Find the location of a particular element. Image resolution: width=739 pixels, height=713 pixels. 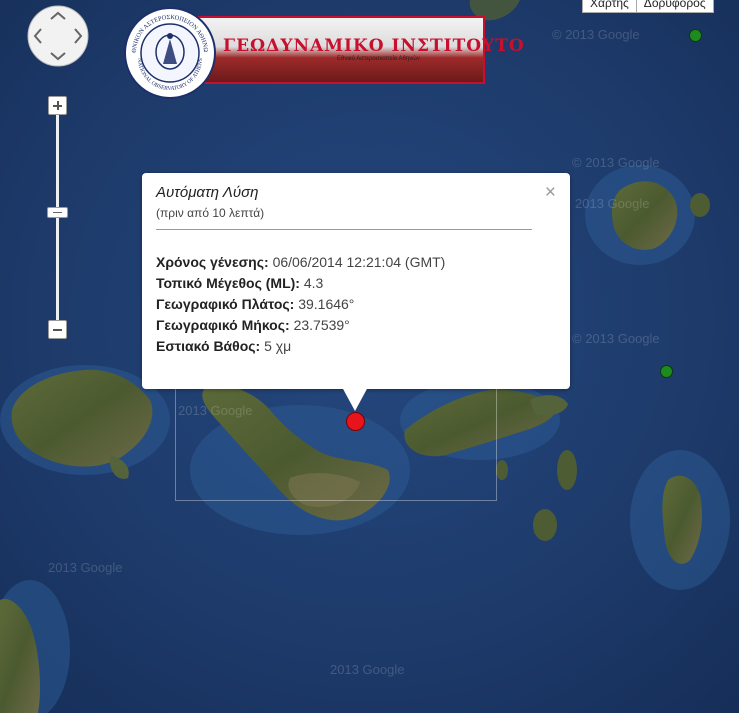

logo-subtitle: Εθνικό Αστεροσκοπείο Αθηνών is located at coordinates (378, 59).